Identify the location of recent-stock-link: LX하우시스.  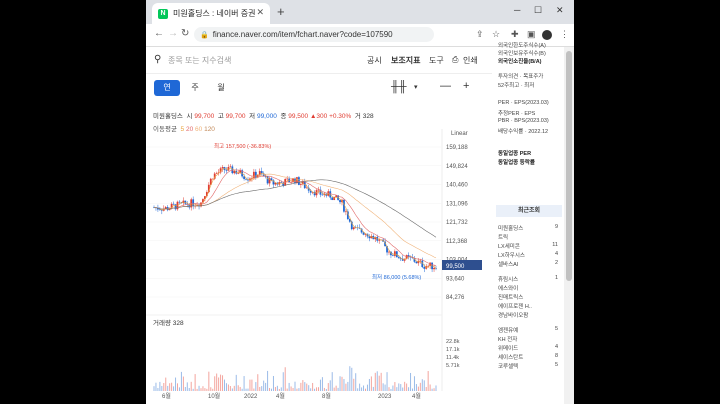
(511, 255).